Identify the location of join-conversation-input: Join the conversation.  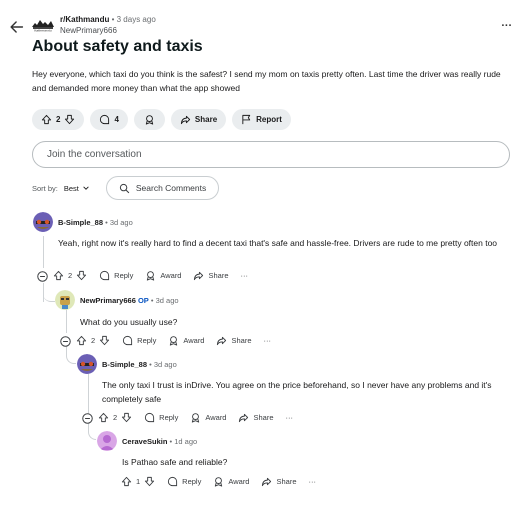
(271, 154).